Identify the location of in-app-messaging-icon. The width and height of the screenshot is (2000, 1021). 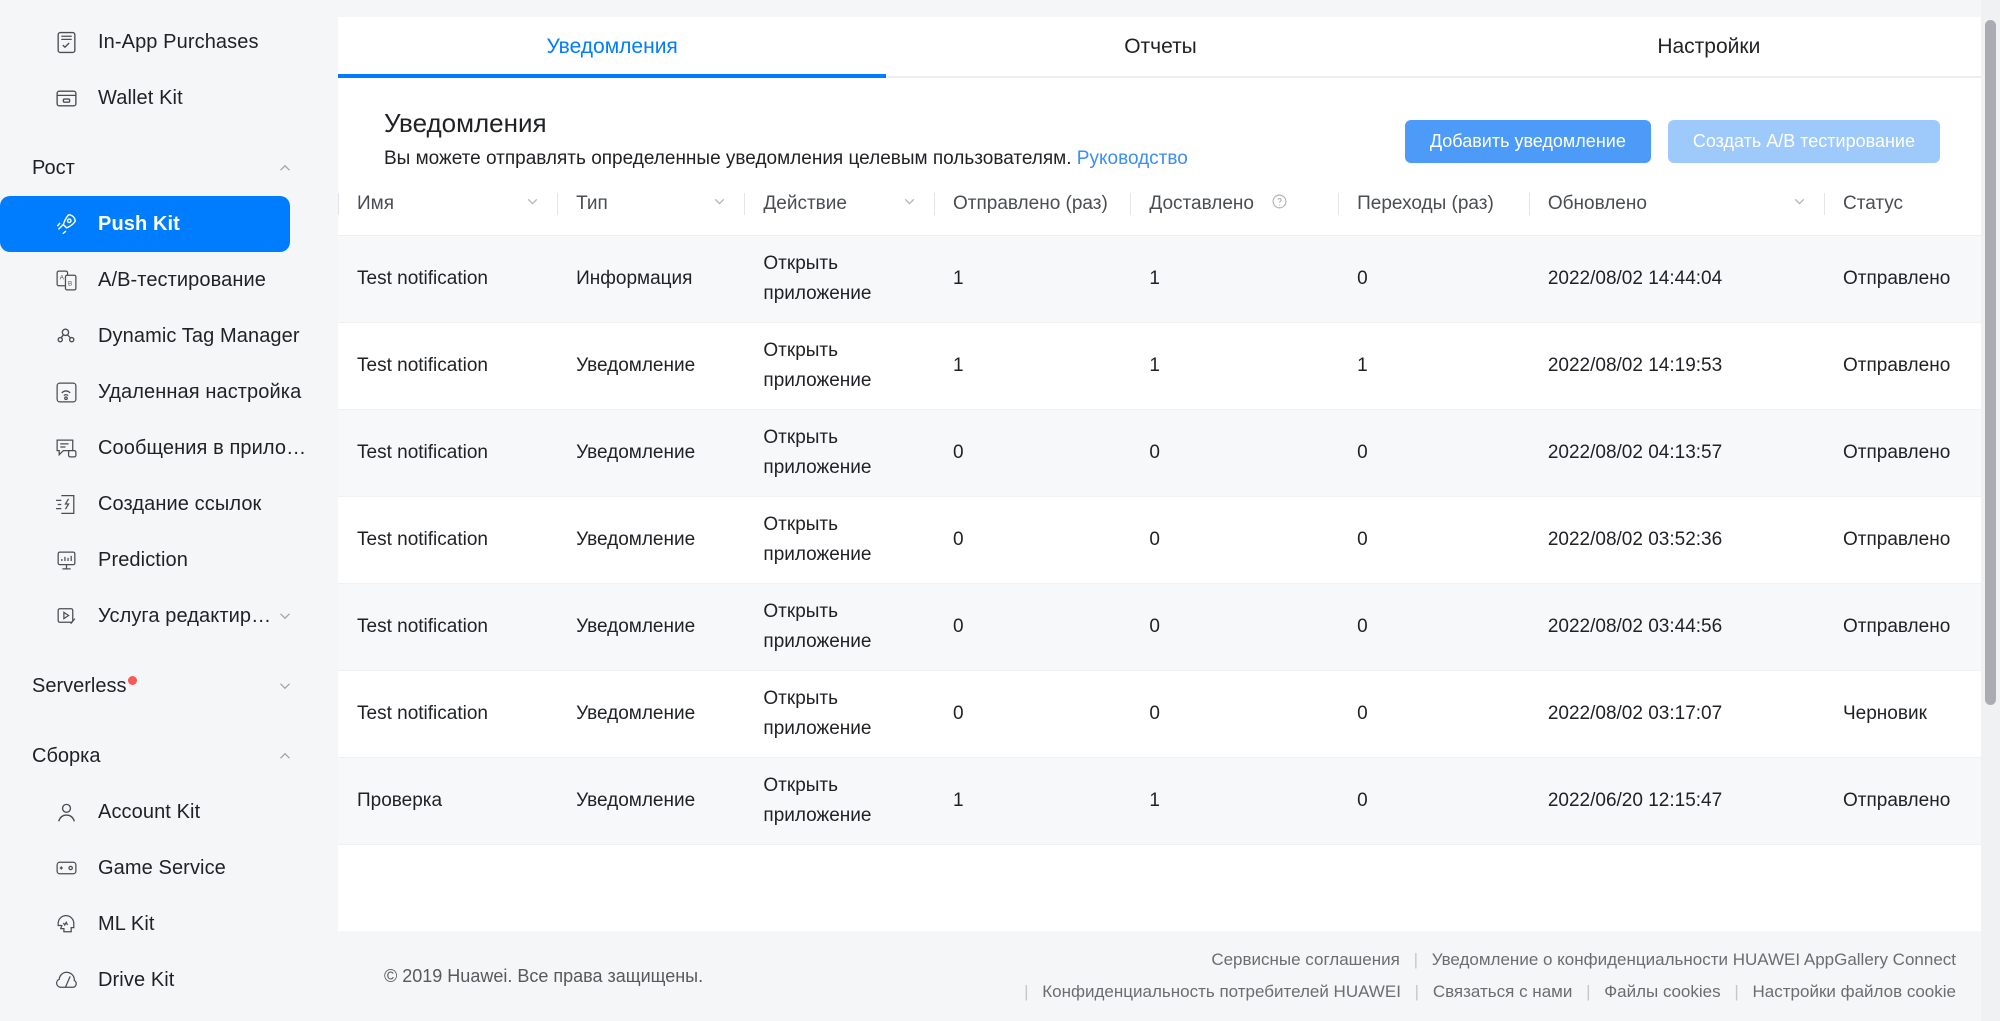
(66, 448).